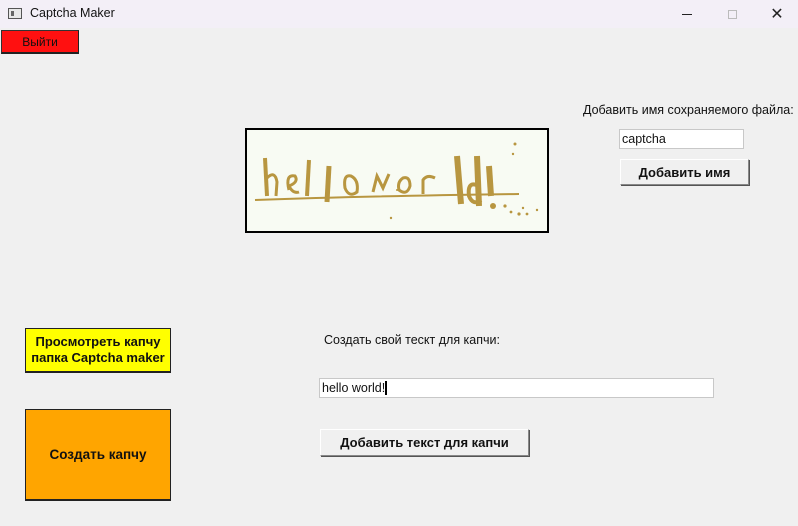  I want to click on add-captcha-text-button: Добавить текст для капчи, so click(424, 442).